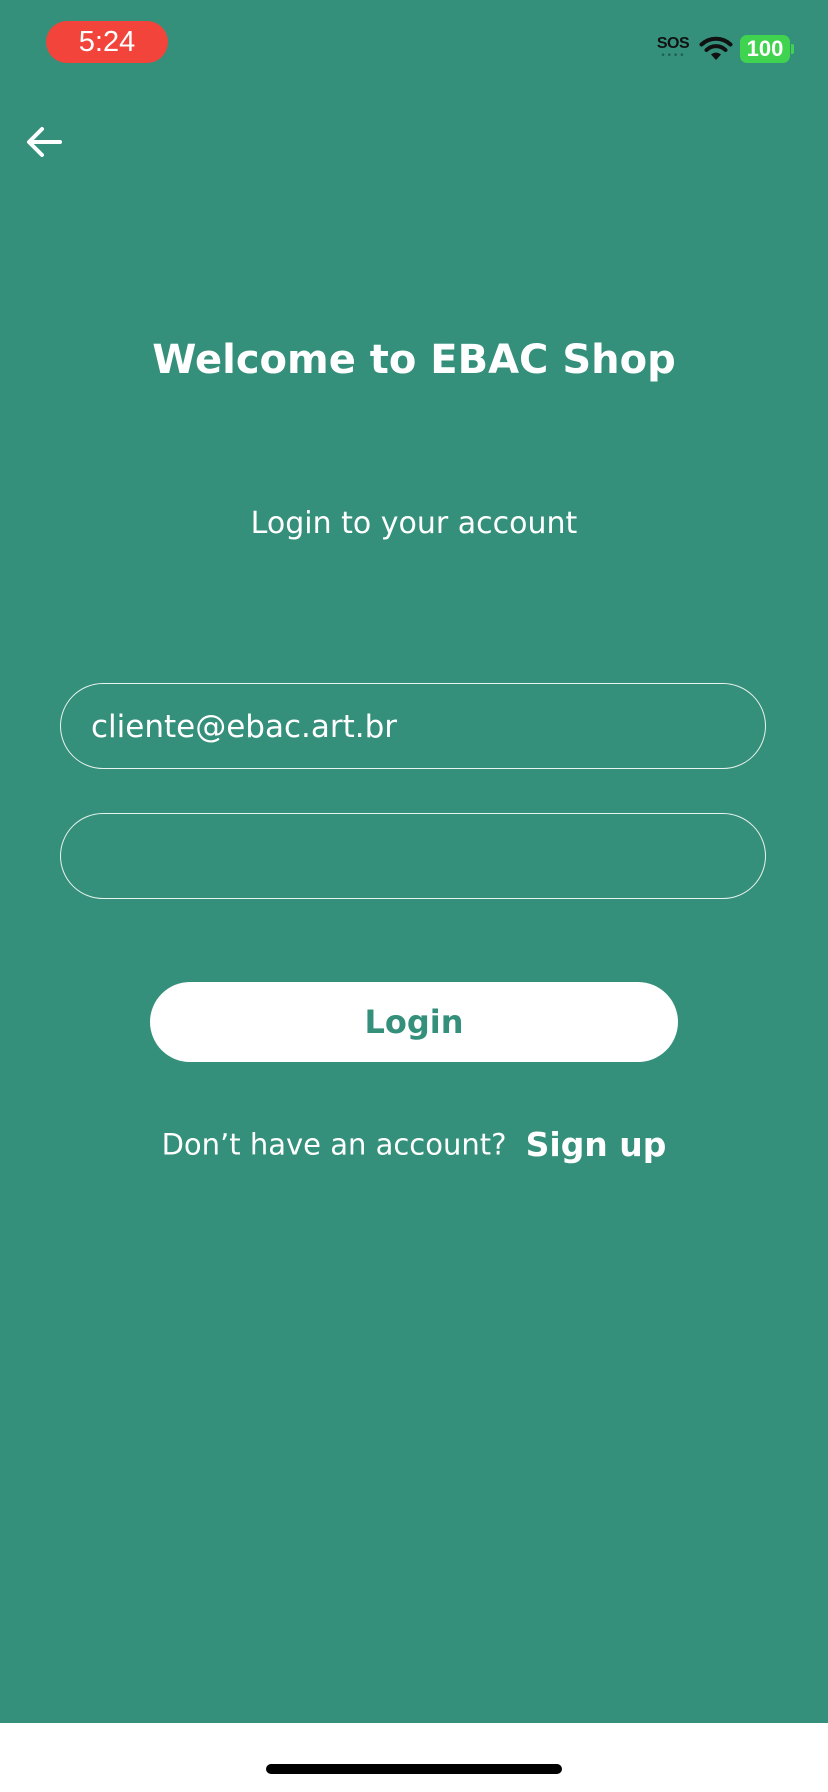  I want to click on battery-tip, so click(792, 49).